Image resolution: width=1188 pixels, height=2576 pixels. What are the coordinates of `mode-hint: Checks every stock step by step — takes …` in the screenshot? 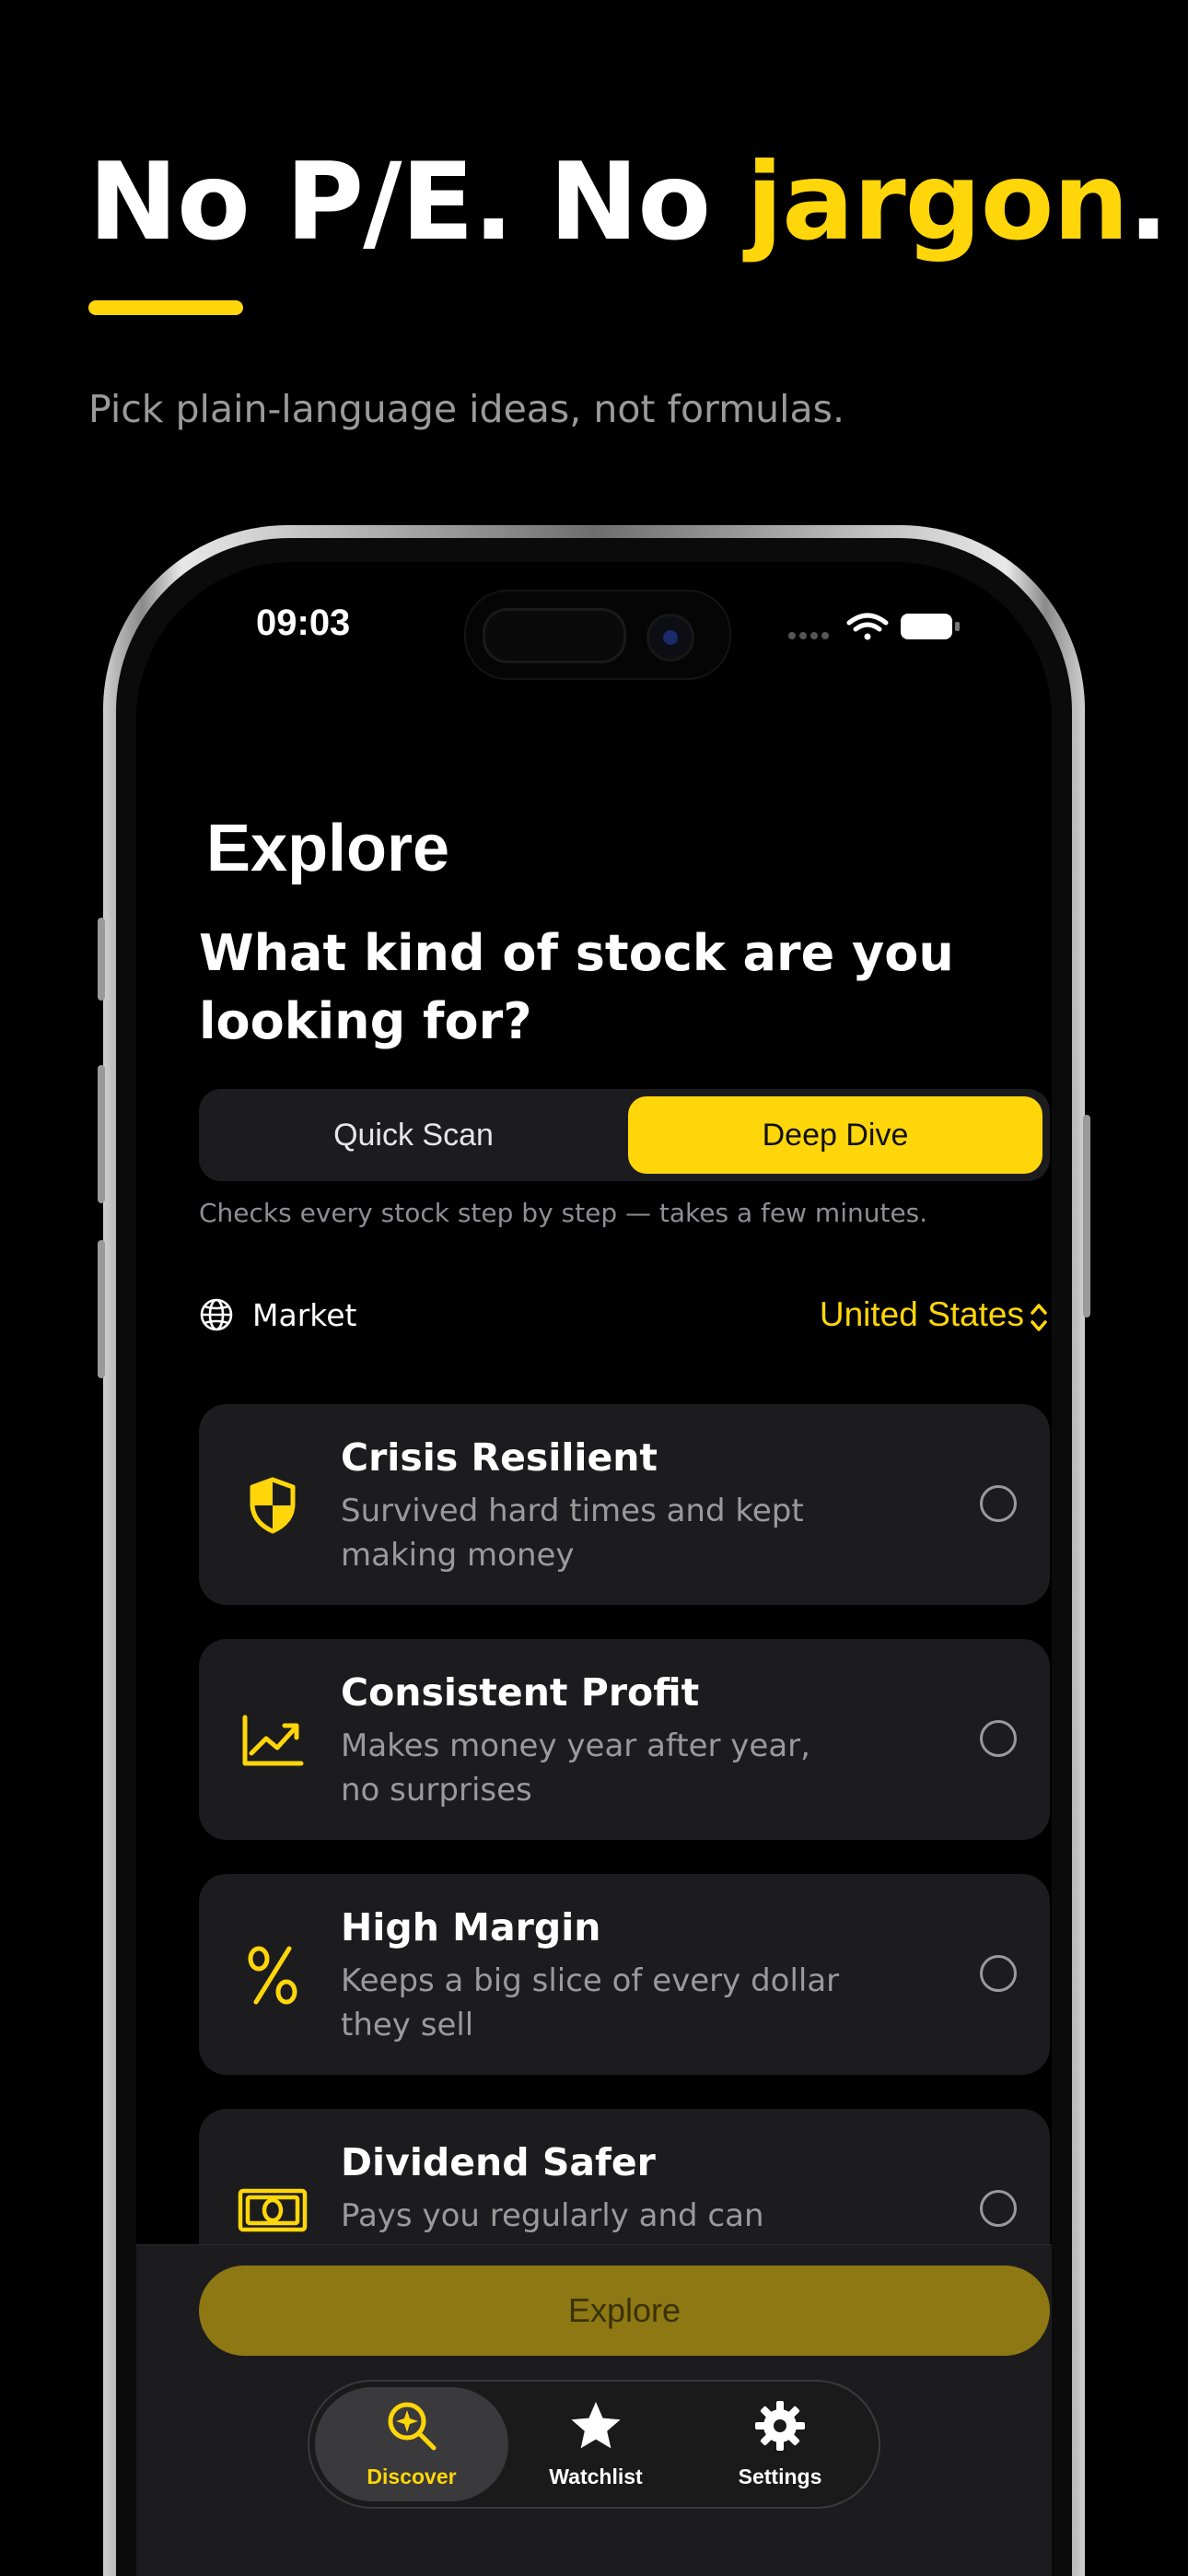 It's located at (563, 1213).